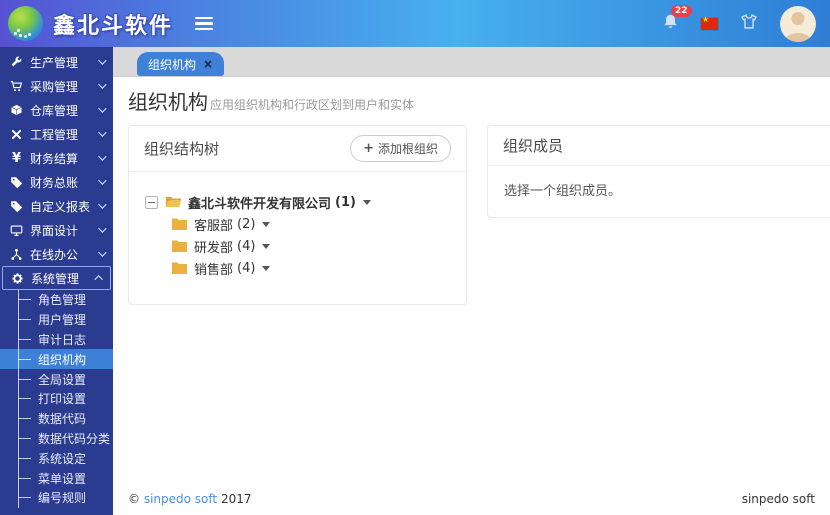 The image size is (830, 515). I want to click on sidebar-item-label: 财务总账, so click(54, 182).